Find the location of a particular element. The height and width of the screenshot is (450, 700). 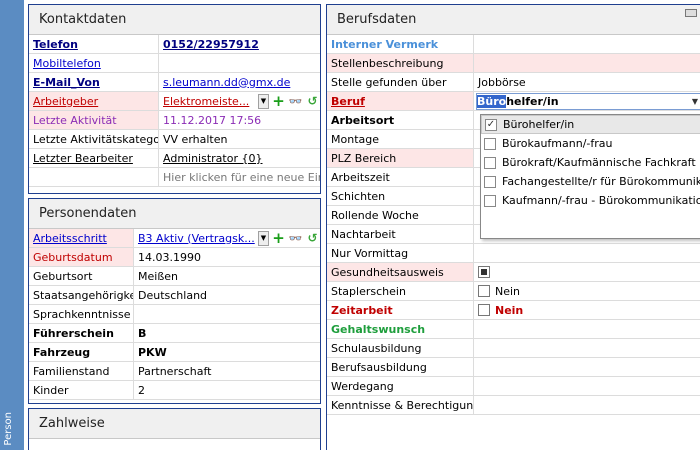

label-beruf: Beruf is located at coordinates (400, 101).